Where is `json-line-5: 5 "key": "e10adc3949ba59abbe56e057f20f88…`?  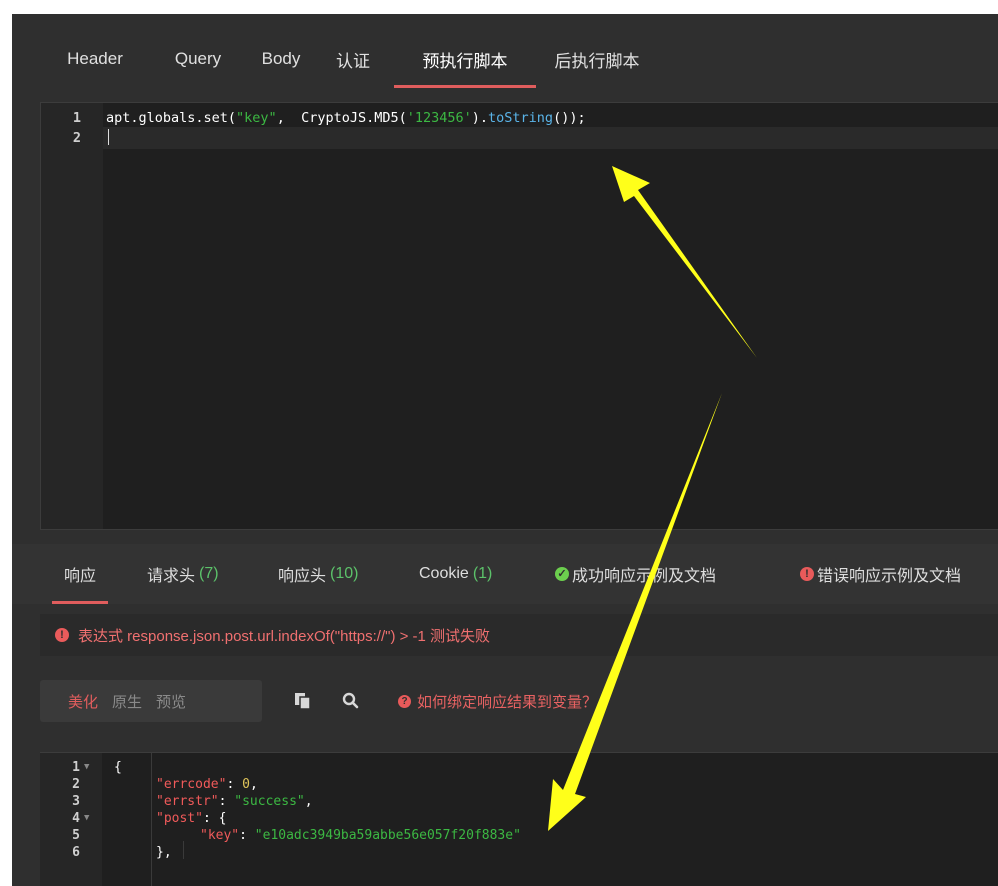
json-line-5: 5 "key": "e10adc3949ba59abbe56e057f20f88… is located at coordinates (280, 835).